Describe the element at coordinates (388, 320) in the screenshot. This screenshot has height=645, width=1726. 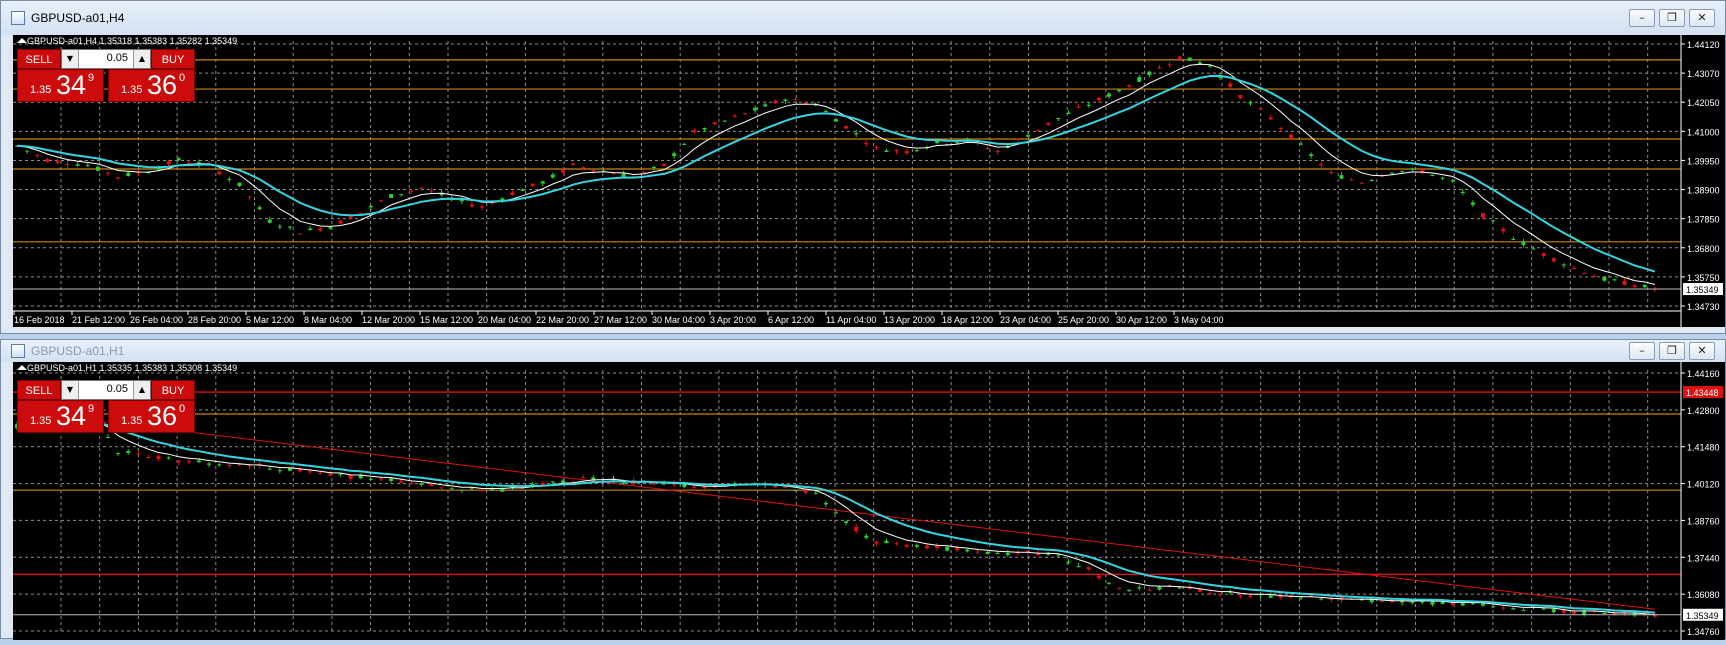
I see `time-tick-label: 12 Mar 20:00` at that location.